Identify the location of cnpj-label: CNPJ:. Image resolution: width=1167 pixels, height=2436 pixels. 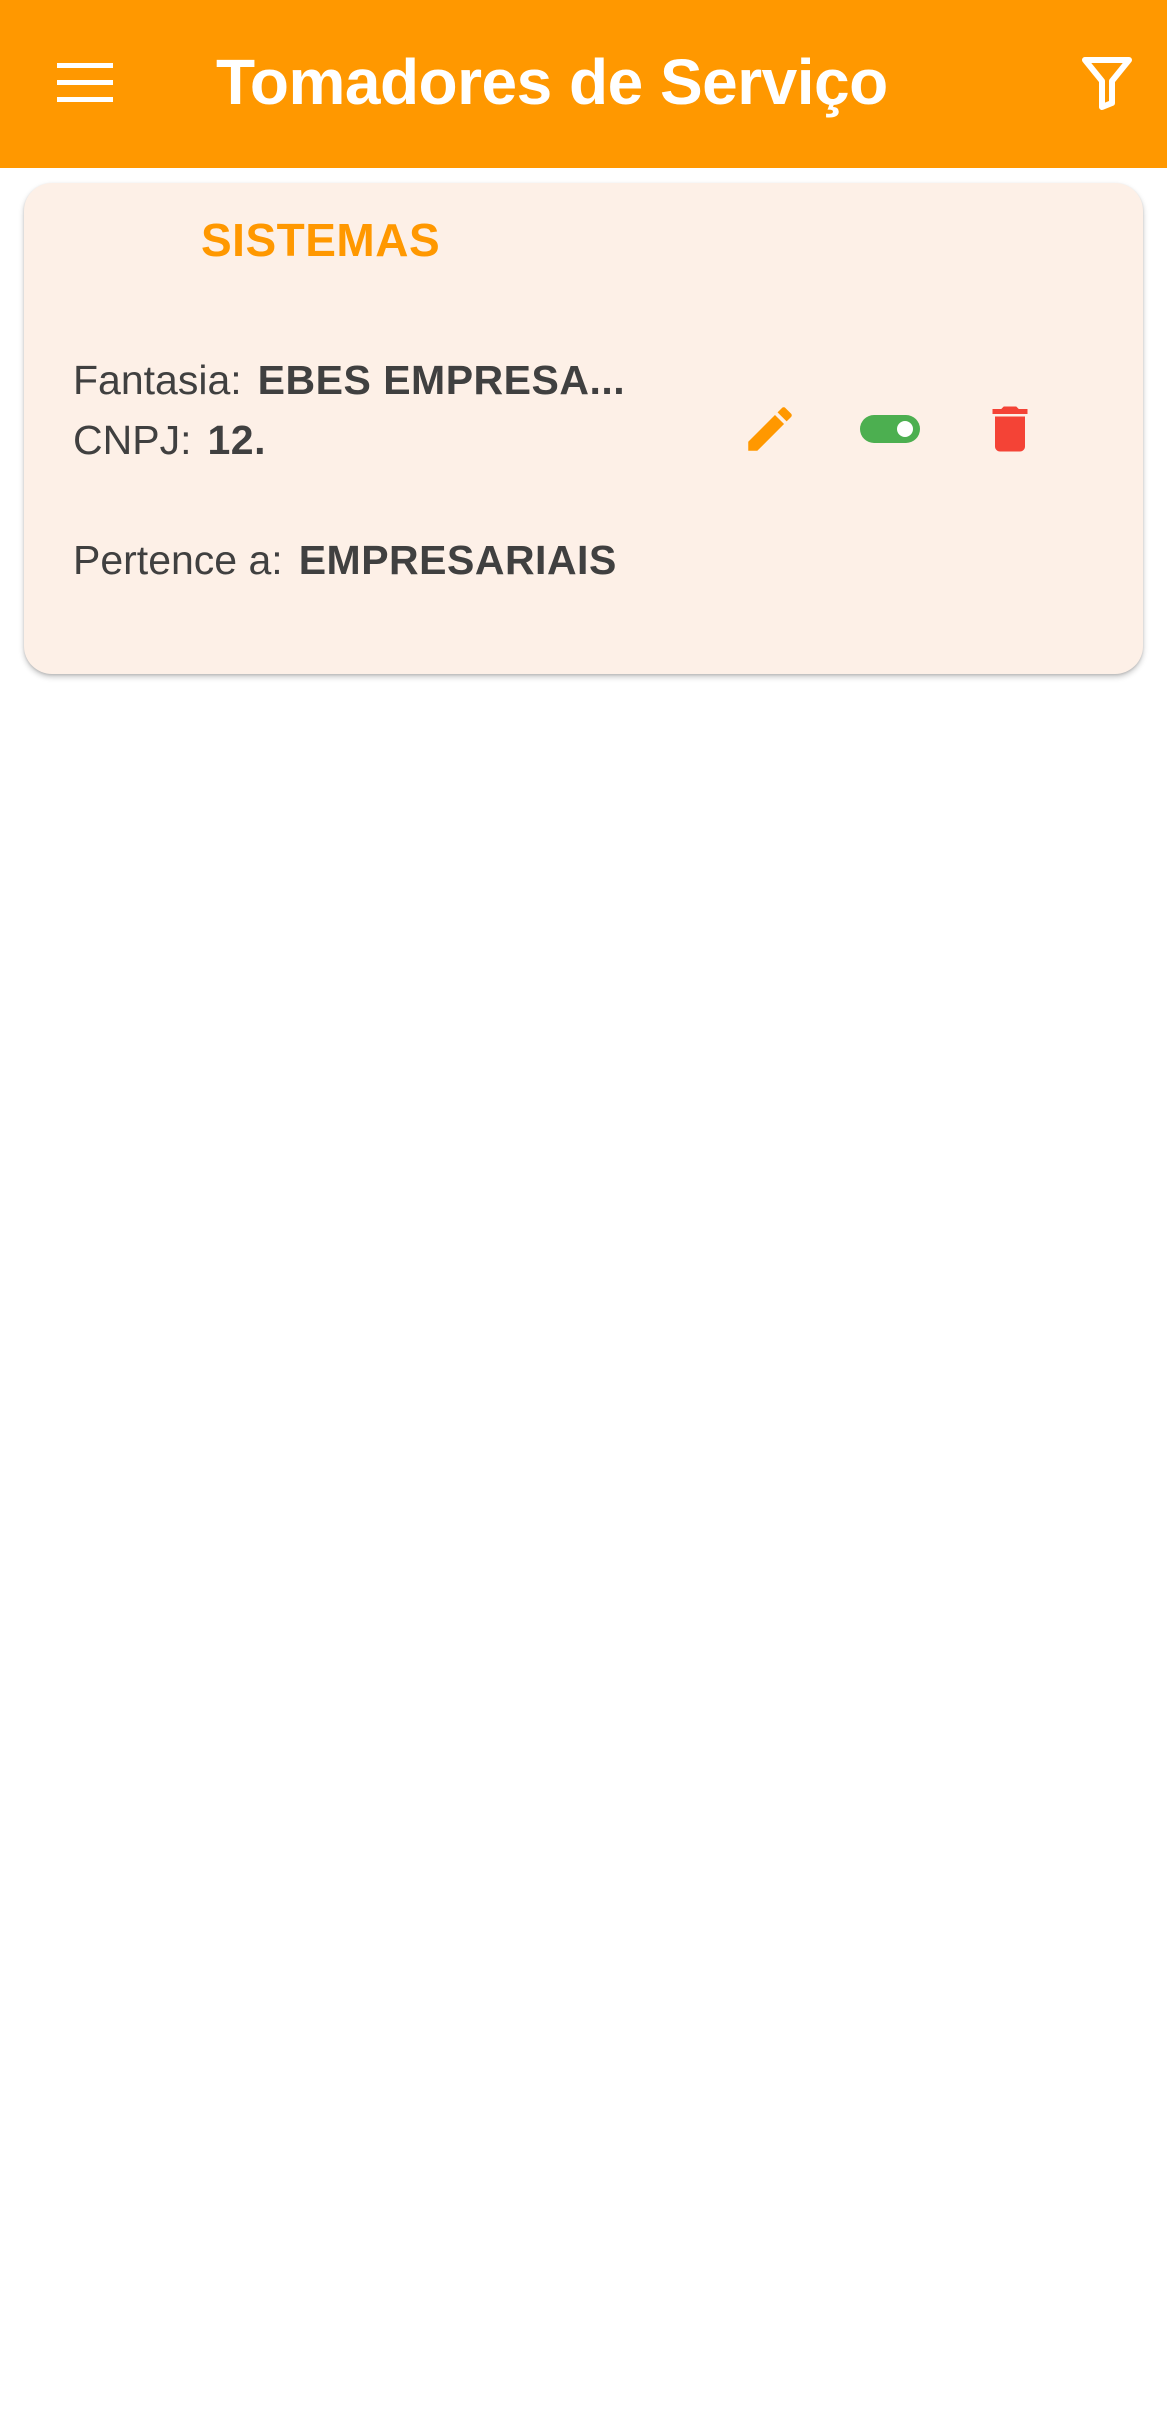
(132, 440).